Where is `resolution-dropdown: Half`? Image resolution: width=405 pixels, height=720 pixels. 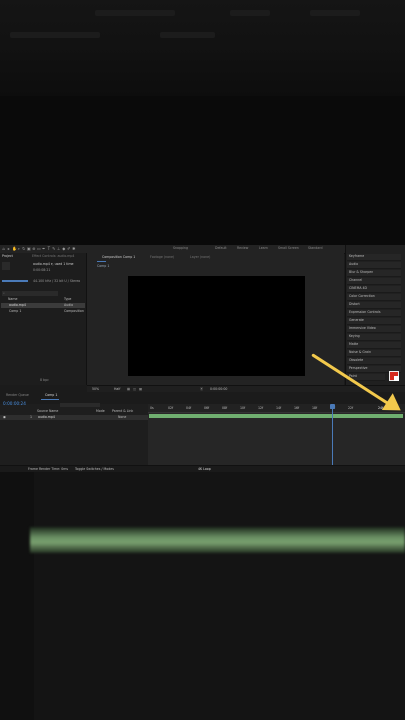
resolution-dropdown: Half is located at coordinates (117, 389).